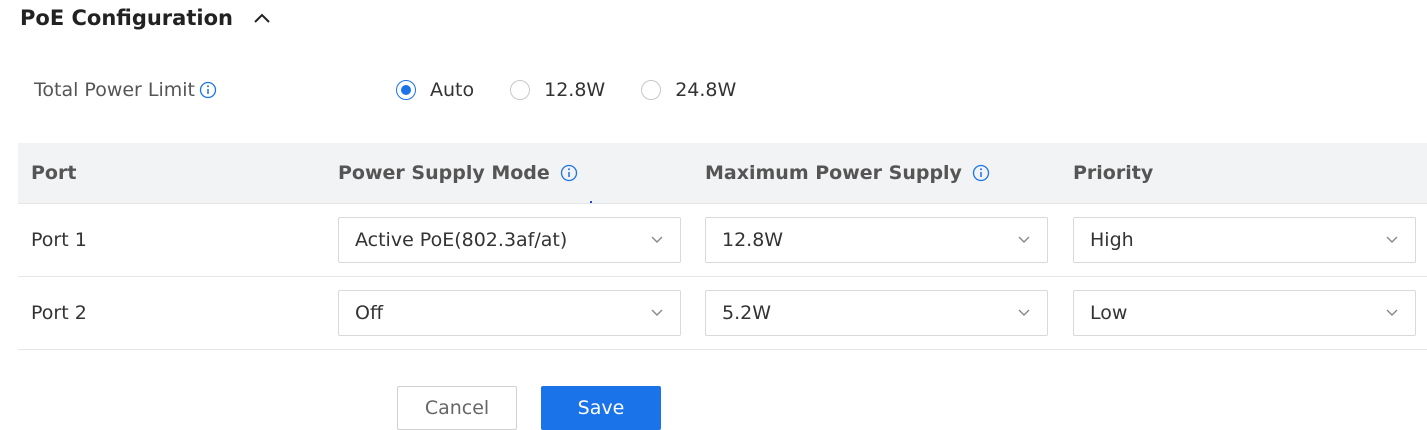  What do you see at coordinates (452, 90) in the screenshot?
I see `radio-auto-label: Auto` at bounding box center [452, 90].